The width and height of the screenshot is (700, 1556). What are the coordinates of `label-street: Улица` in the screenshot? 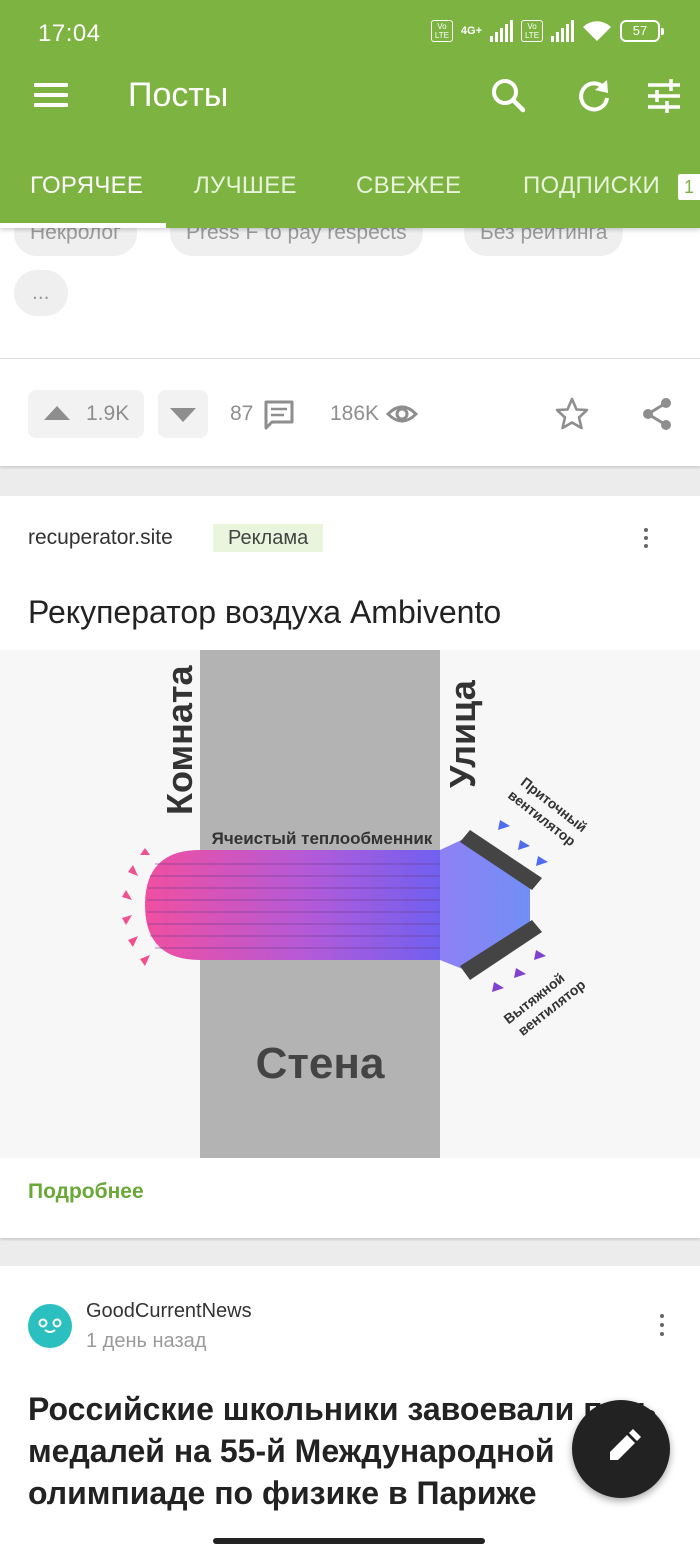 It's located at (462, 733).